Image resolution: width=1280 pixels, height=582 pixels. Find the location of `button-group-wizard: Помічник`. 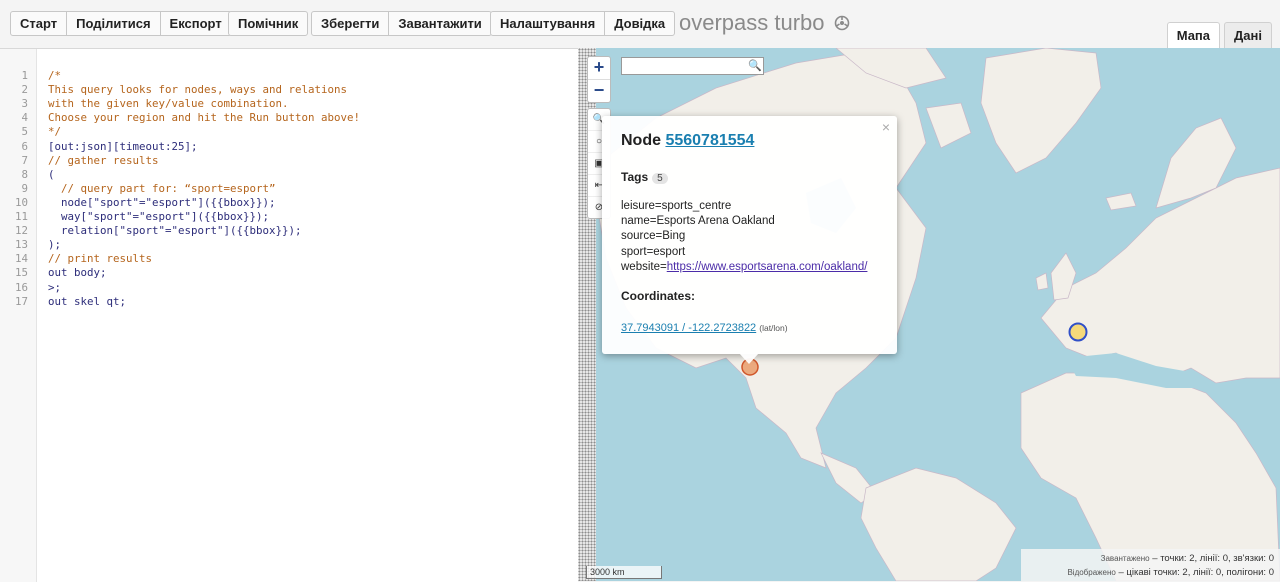

button-group-wizard: Помічник is located at coordinates (268, 23).